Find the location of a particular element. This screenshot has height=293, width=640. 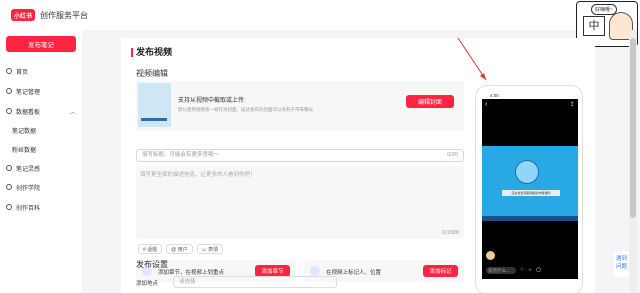

help-line-1: 遇到 is located at coordinates (621, 259).